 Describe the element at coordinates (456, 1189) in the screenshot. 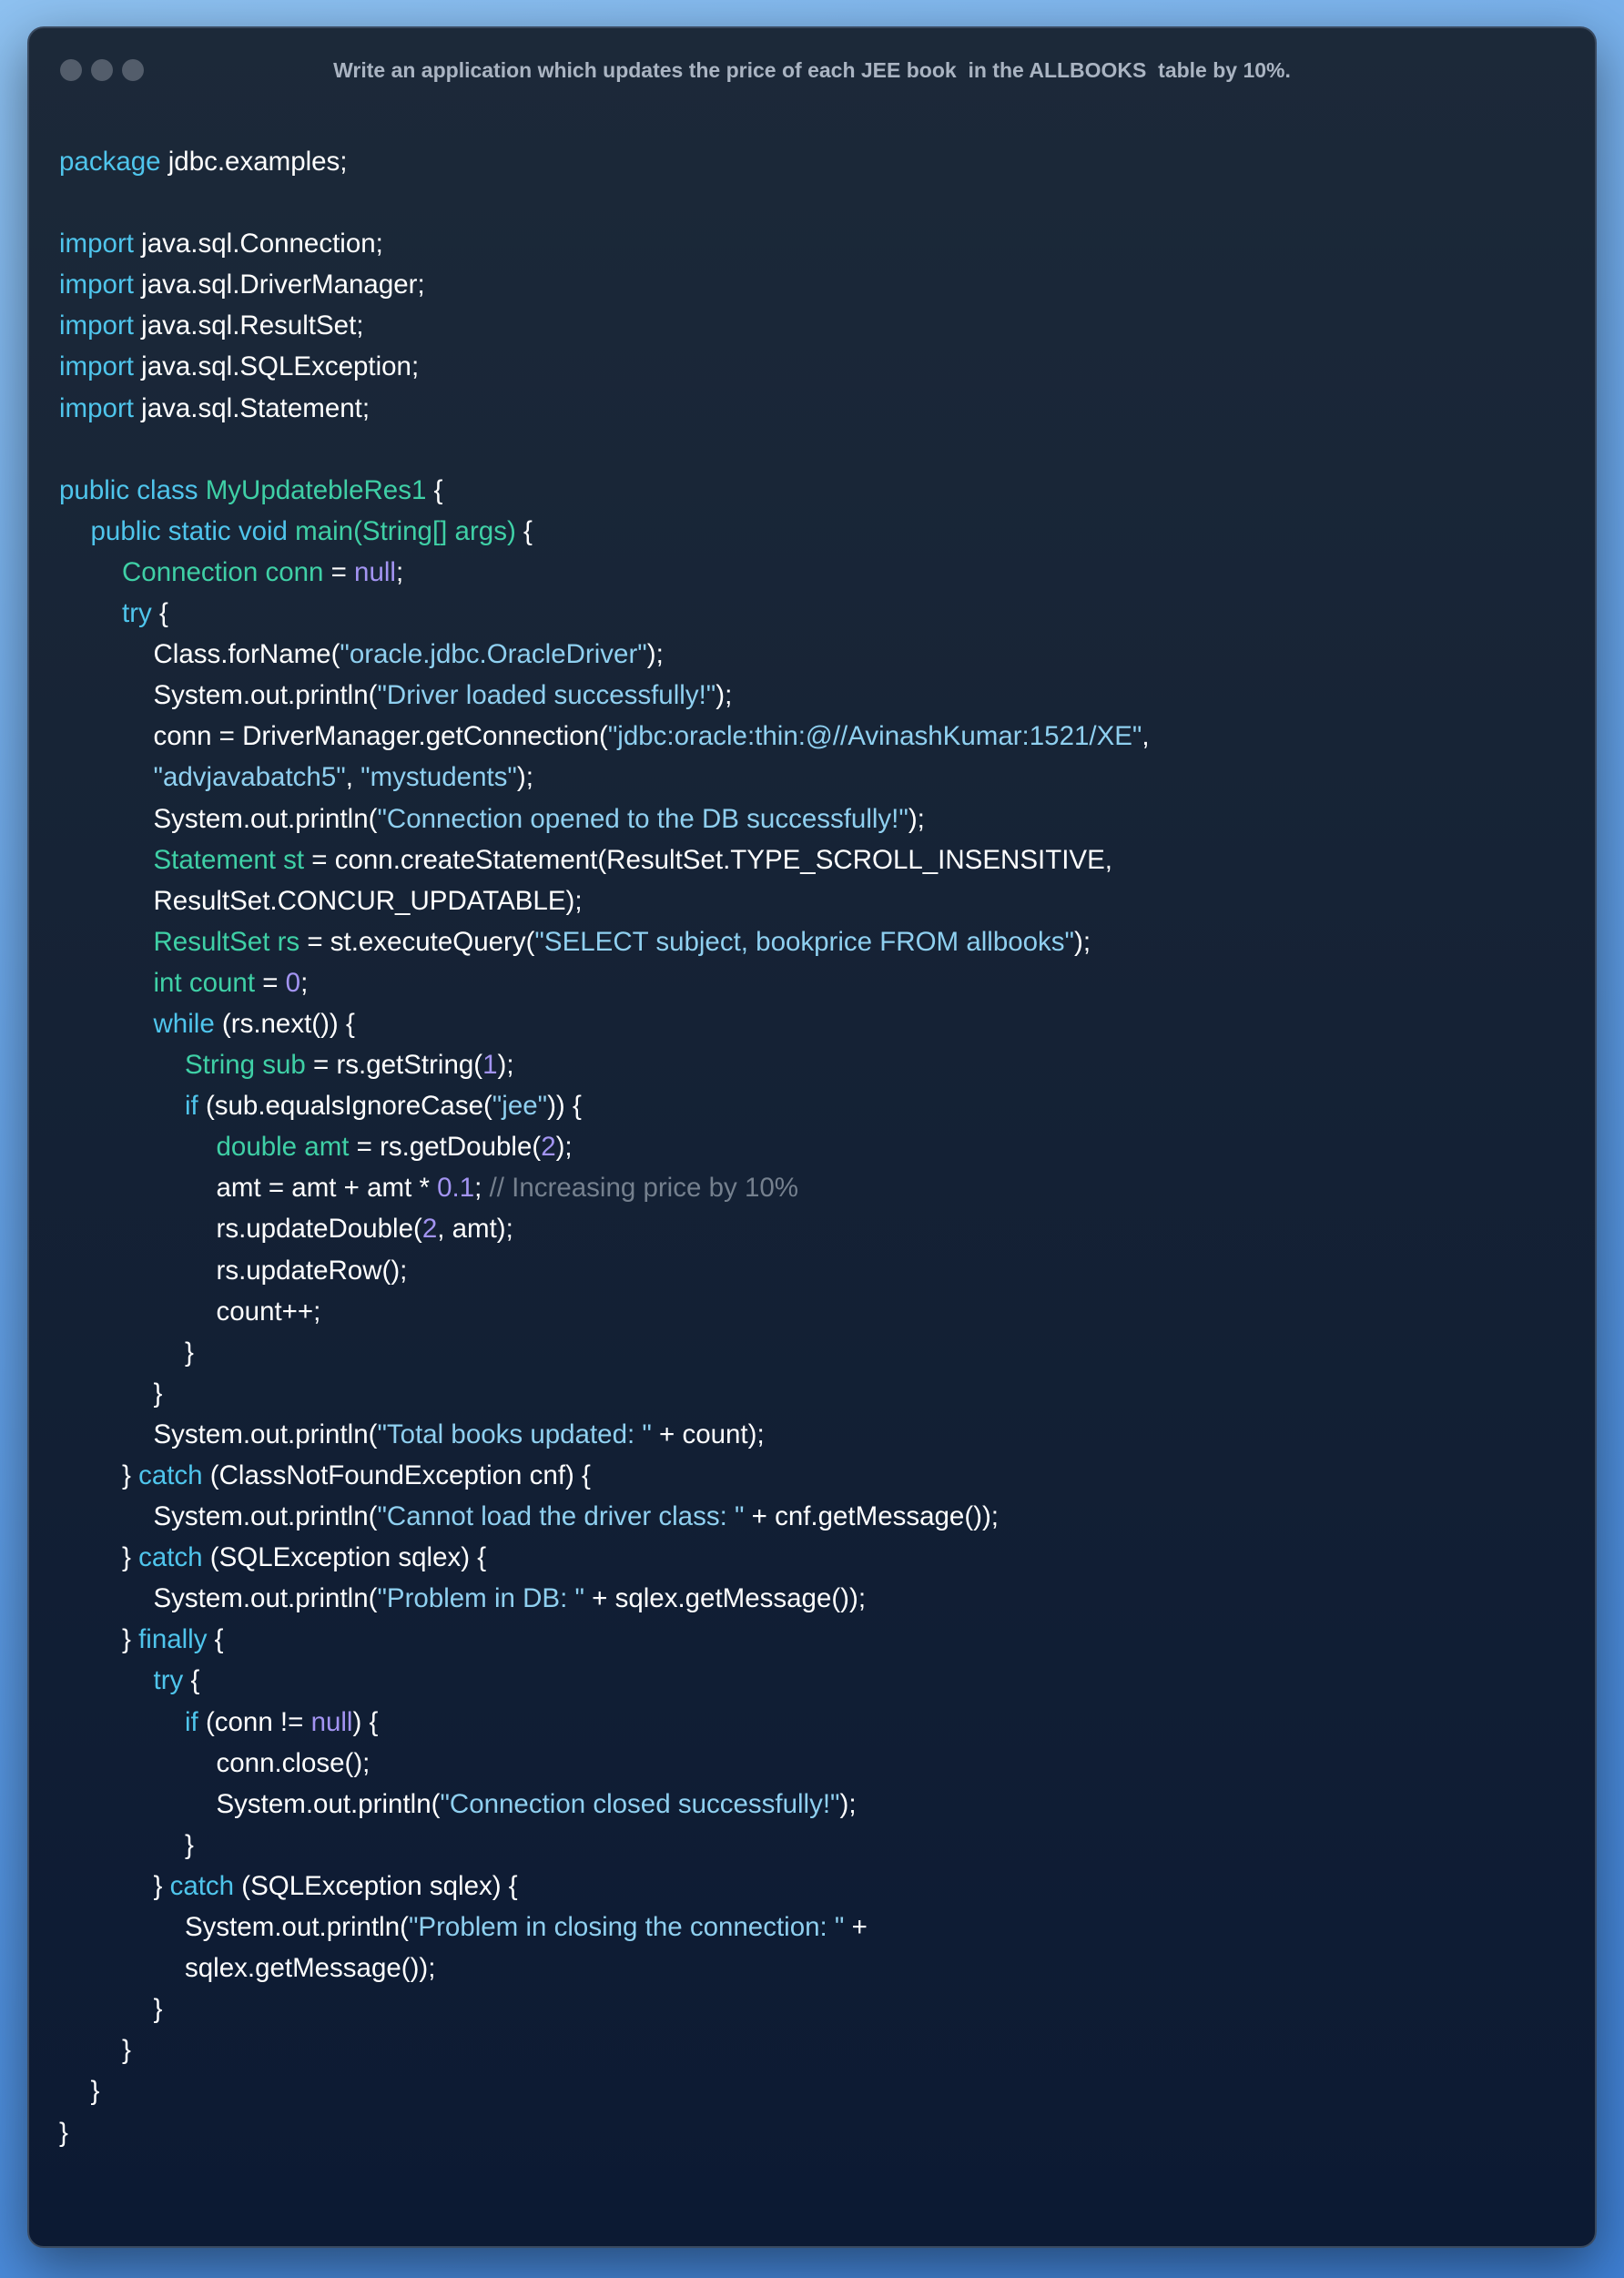

I see `code-token: 0.1` at that location.